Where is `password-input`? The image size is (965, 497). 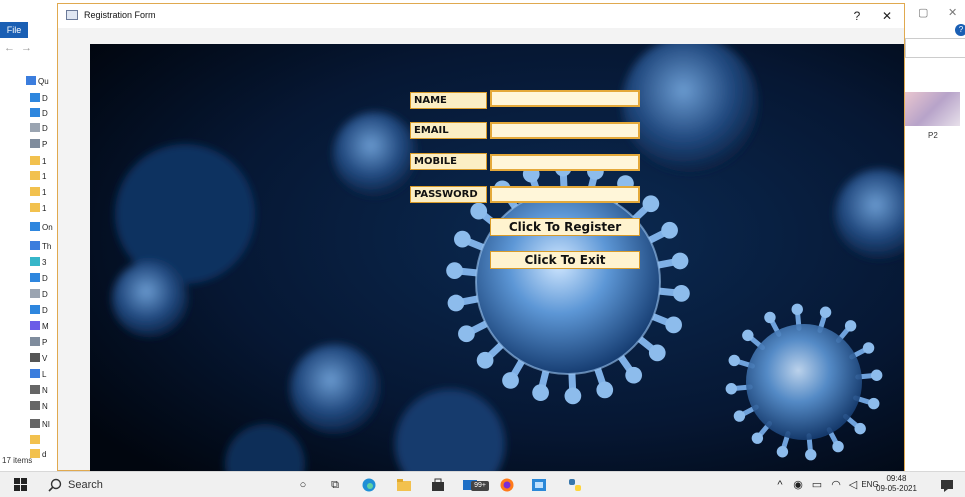
password-input is located at coordinates (565, 194).